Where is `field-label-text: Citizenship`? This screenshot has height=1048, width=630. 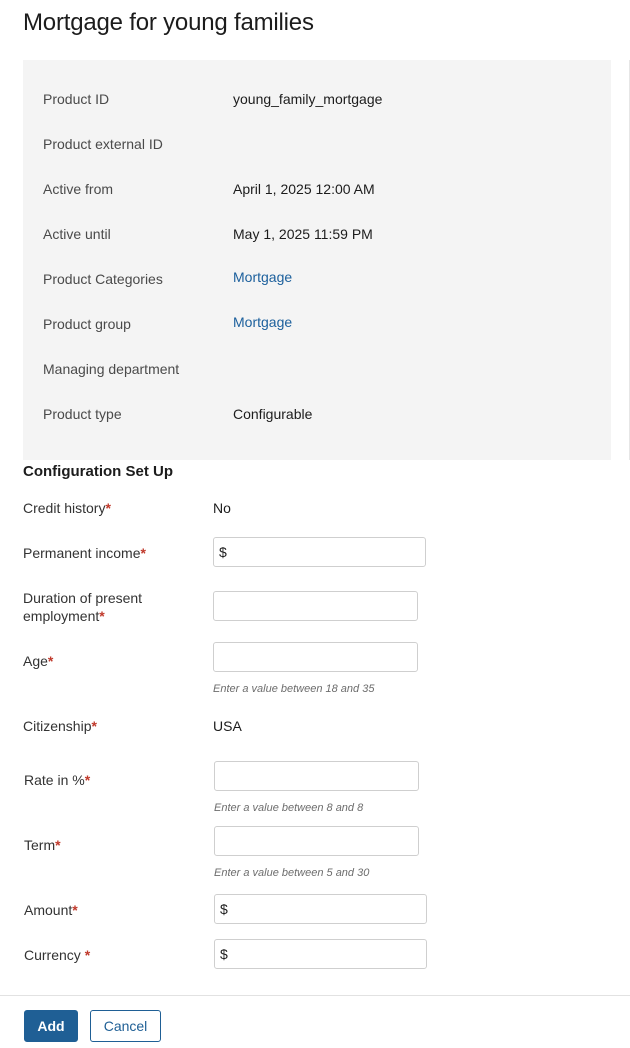
field-label-text: Citizenship is located at coordinates (57, 726).